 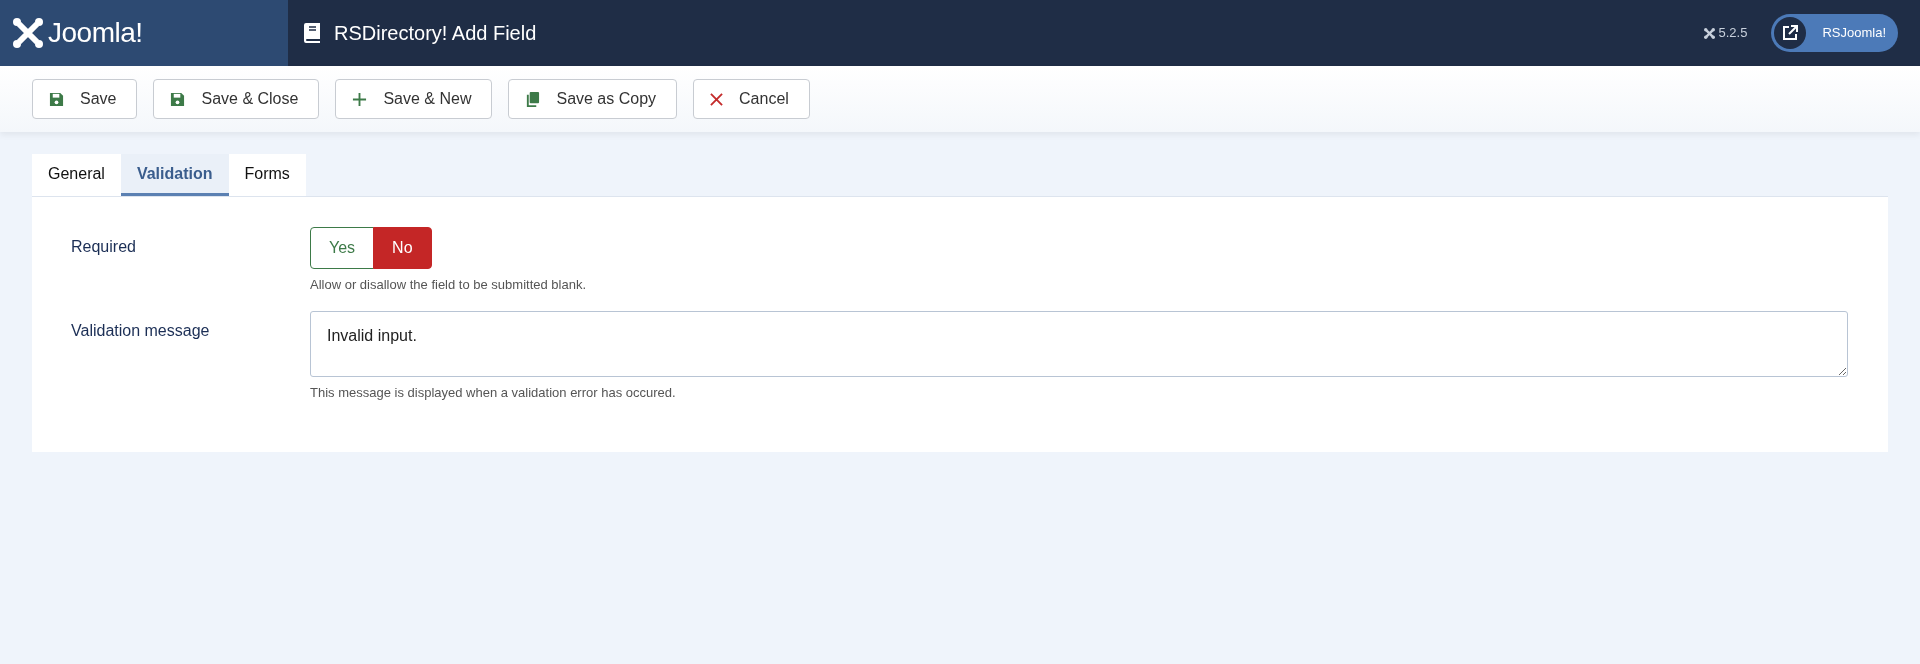 What do you see at coordinates (1079, 343) in the screenshot?
I see `message-field: Invalid input.` at bounding box center [1079, 343].